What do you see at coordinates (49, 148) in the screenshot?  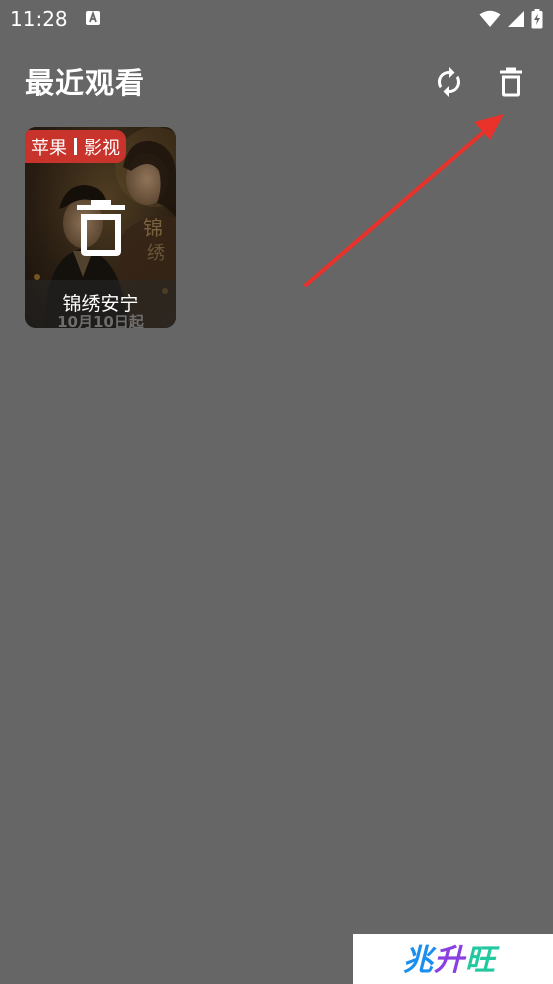 I see `badge-label-left: 苹果` at bounding box center [49, 148].